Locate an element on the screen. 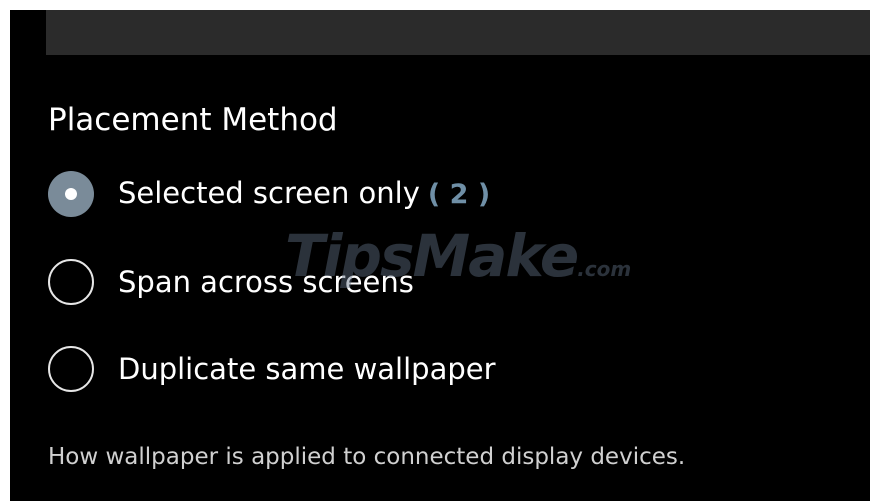 This screenshot has width=870, height=501. radio-option-selected-screen-only: Selected screen only( 2 ) is located at coordinates (269, 194).